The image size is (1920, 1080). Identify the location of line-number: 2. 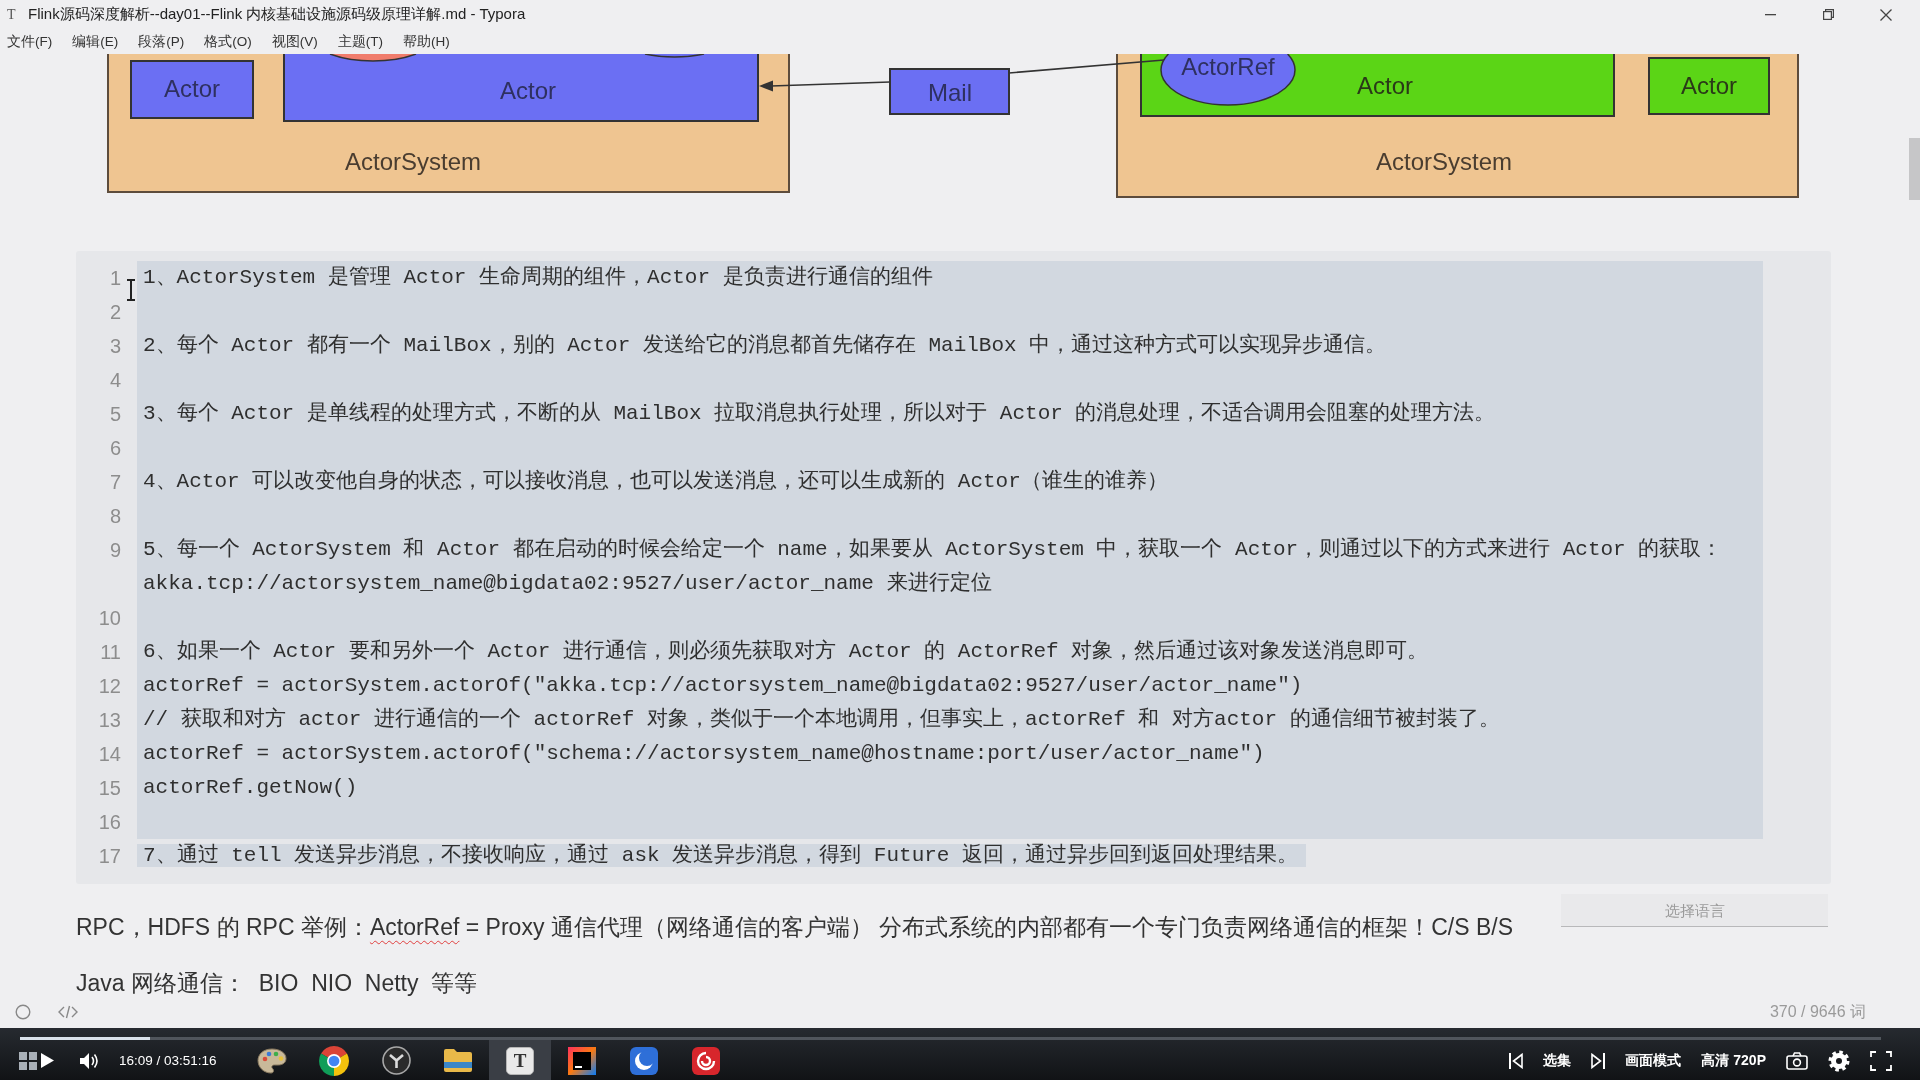
(115, 312).